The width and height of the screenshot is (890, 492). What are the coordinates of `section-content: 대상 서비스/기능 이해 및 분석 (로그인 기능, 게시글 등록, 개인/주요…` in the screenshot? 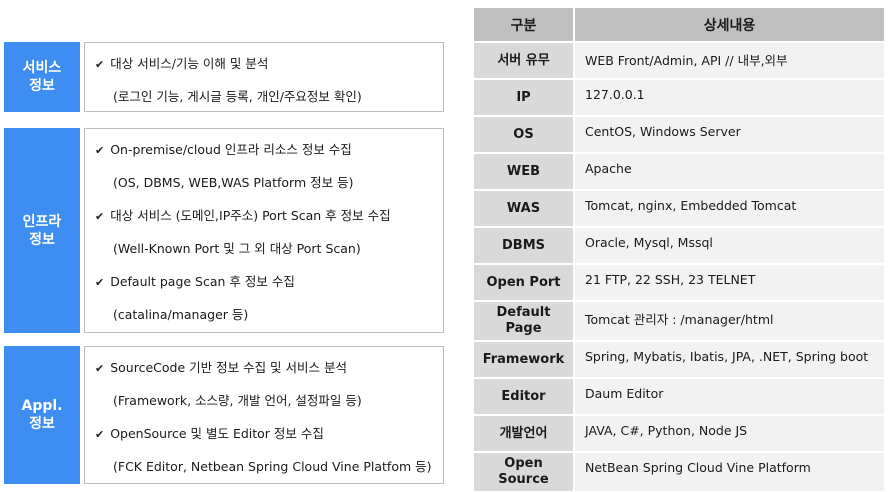 It's located at (264, 77).